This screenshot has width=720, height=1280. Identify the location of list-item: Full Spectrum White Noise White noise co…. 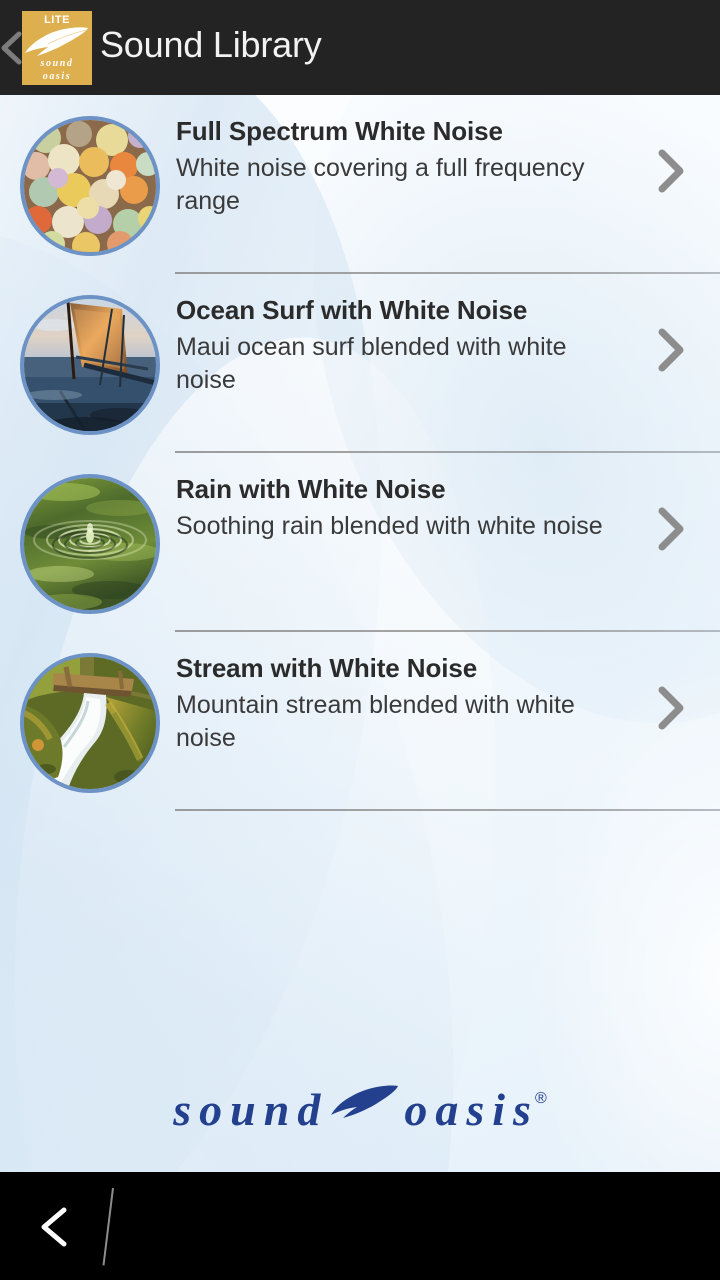
(360, 184).